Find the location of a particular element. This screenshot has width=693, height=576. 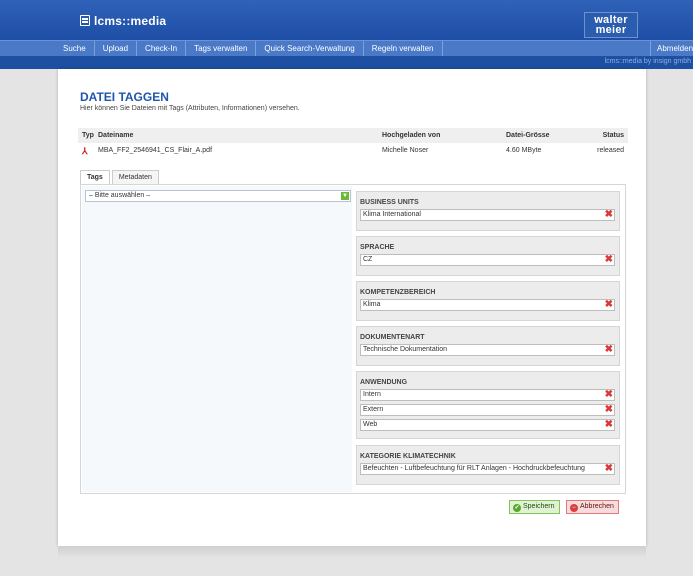

tag-group-title: SPRACHE is located at coordinates (377, 247).